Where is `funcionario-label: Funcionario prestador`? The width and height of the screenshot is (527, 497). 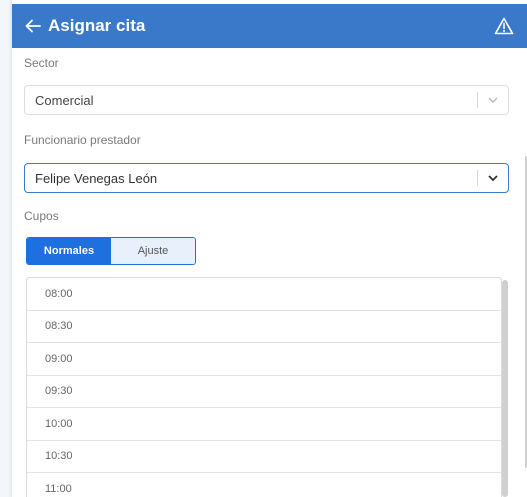
funcionario-label: Funcionario prestador is located at coordinates (82, 140).